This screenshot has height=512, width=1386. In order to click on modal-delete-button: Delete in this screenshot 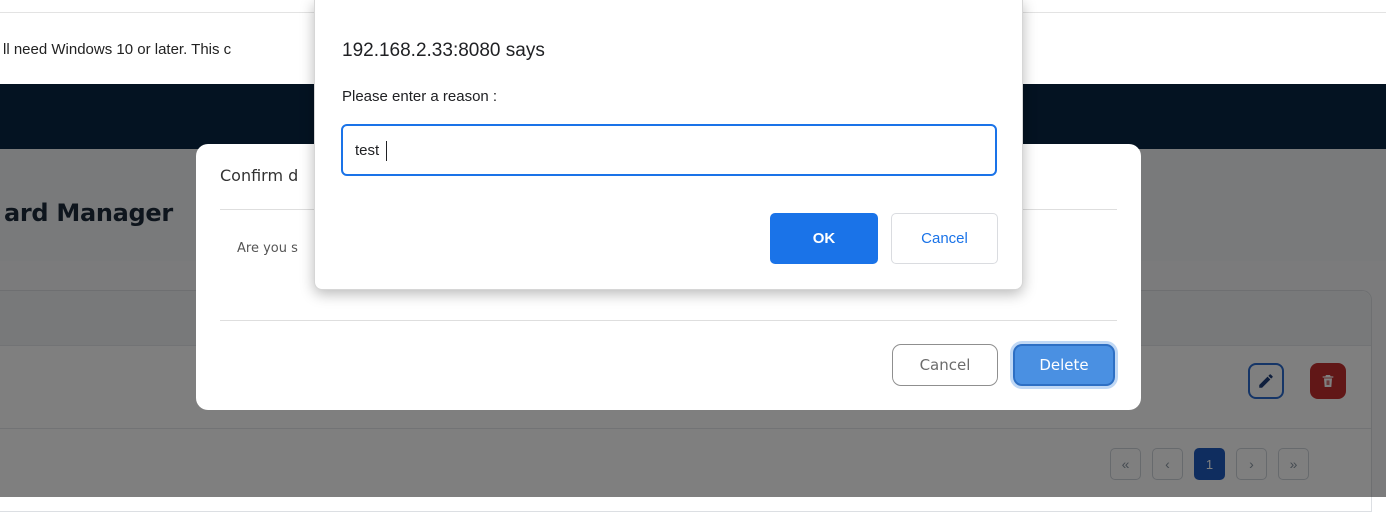, I will do `click(1064, 365)`.